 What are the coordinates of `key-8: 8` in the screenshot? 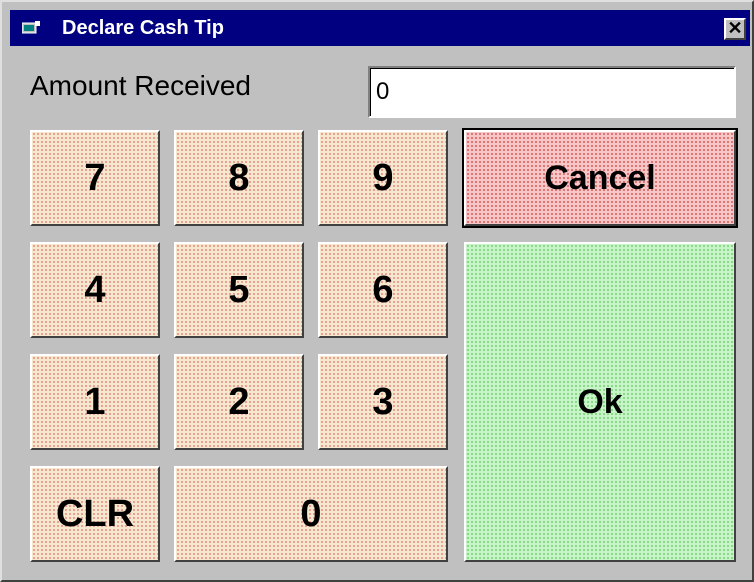 It's located at (239, 178).